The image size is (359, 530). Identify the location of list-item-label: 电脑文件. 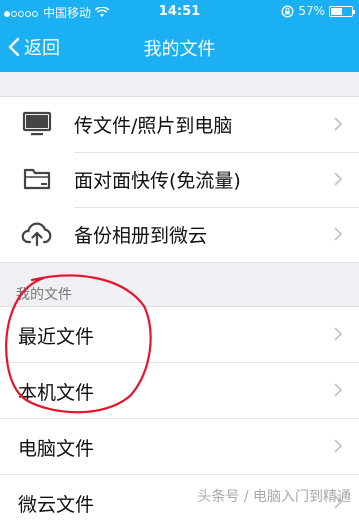
(56, 449).